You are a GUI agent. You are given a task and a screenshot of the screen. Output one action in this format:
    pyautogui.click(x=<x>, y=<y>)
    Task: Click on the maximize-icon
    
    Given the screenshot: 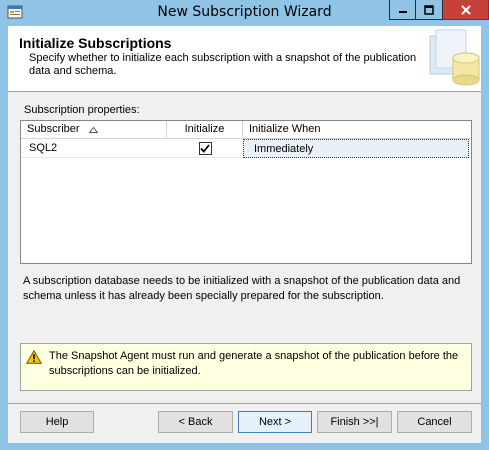 What is the action you would take?
    pyautogui.click(x=429, y=9)
    